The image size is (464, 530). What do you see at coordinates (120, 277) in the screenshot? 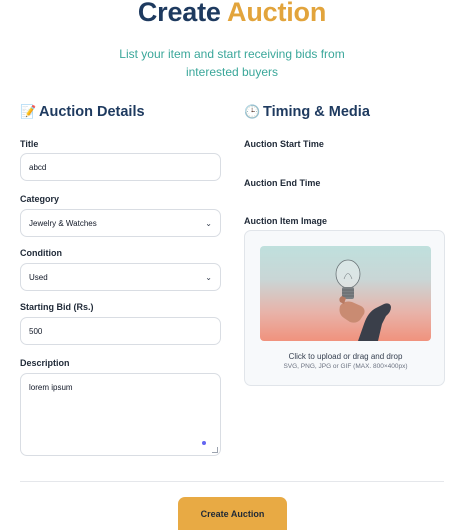
I see `condition-select: Used ⌄` at bounding box center [120, 277].